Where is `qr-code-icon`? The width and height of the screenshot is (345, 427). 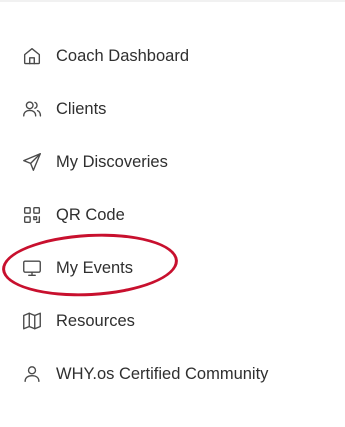
qr-code-icon is located at coordinates (32, 215).